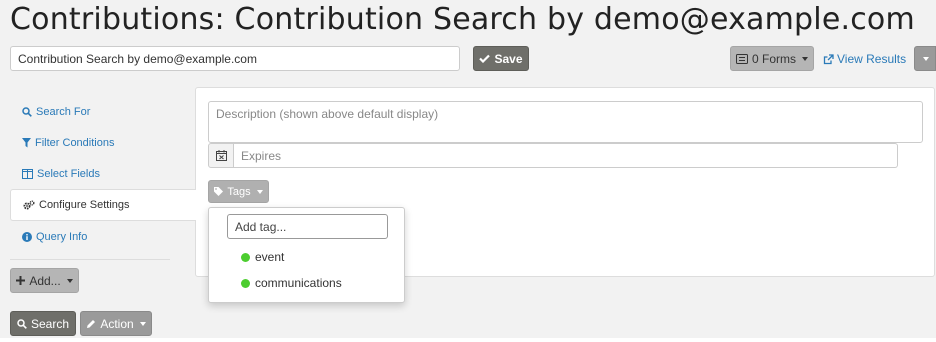  I want to click on action-dropdown-button: Action, so click(116, 323).